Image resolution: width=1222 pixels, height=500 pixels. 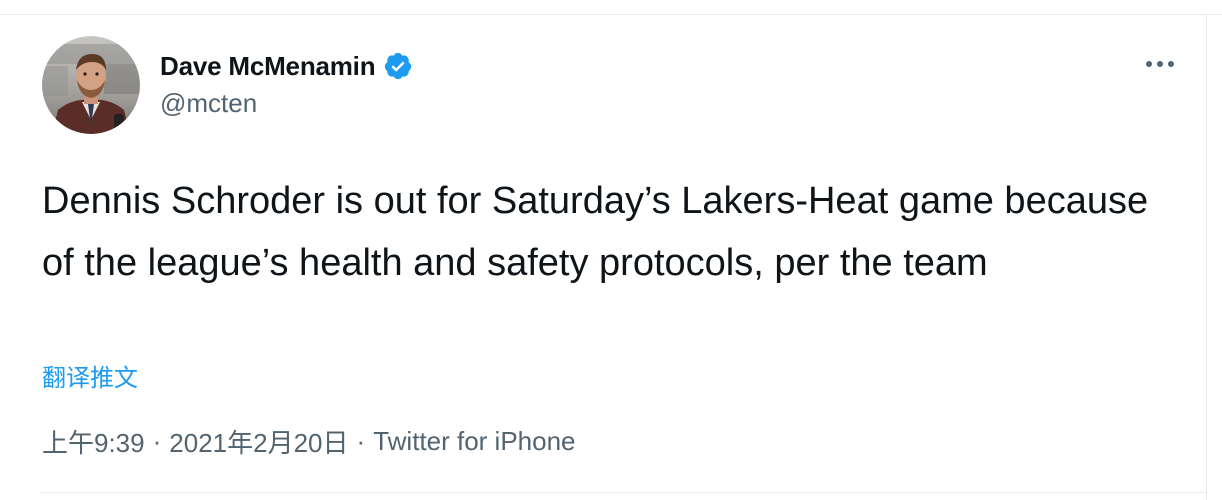 I want to click on avatar-photo, so click(x=91, y=85).